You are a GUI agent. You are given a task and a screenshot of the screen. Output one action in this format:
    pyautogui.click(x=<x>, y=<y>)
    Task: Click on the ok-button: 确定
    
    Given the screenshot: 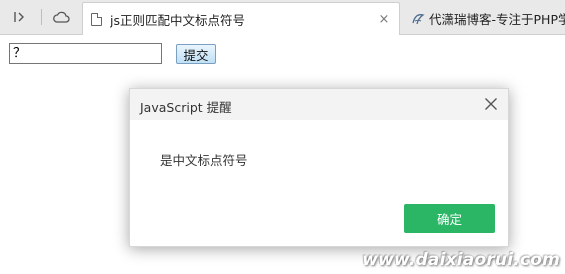 What is the action you would take?
    pyautogui.click(x=449, y=218)
    